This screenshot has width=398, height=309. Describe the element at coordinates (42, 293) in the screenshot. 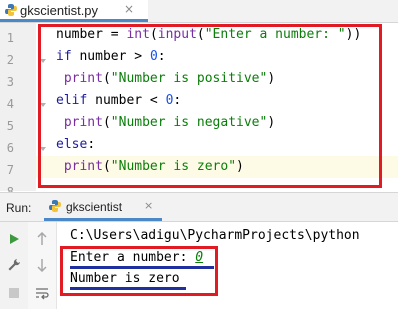

I see `soft-wrap-icon` at that location.